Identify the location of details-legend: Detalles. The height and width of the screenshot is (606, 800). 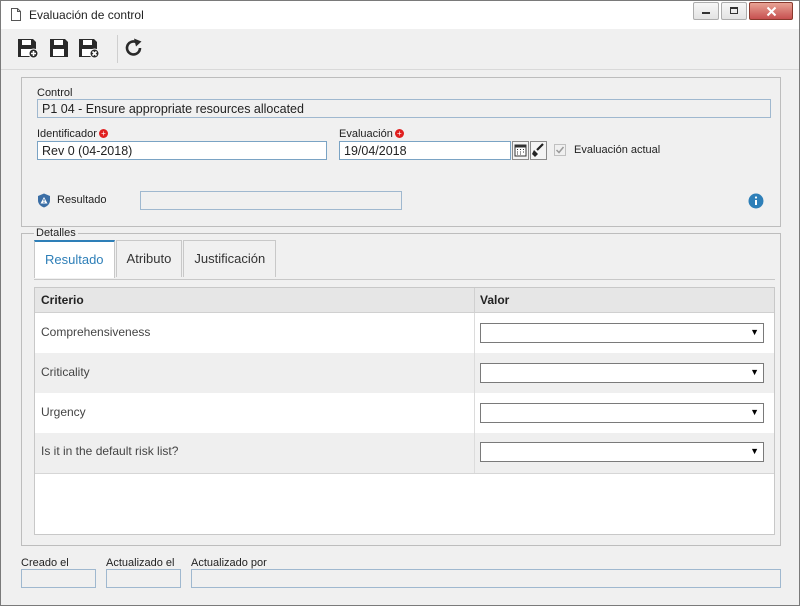
(56, 233).